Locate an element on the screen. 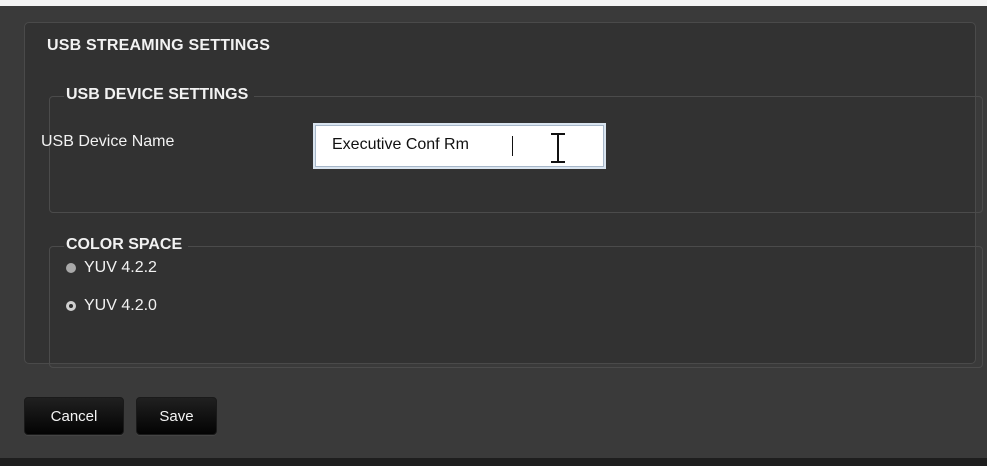 The height and width of the screenshot is (466, 987). cancel-button: Cancel is located at coordinates (74, 416).